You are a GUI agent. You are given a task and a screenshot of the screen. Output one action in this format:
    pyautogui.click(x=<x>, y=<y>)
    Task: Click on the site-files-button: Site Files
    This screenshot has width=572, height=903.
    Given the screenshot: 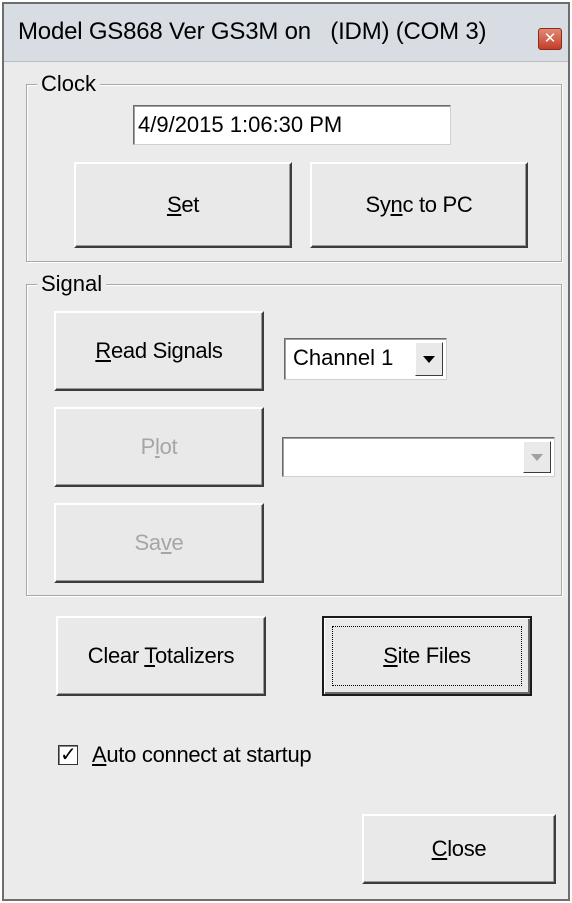 What is the action you would take?
    pyautogui.click(x=427, y=656)
    